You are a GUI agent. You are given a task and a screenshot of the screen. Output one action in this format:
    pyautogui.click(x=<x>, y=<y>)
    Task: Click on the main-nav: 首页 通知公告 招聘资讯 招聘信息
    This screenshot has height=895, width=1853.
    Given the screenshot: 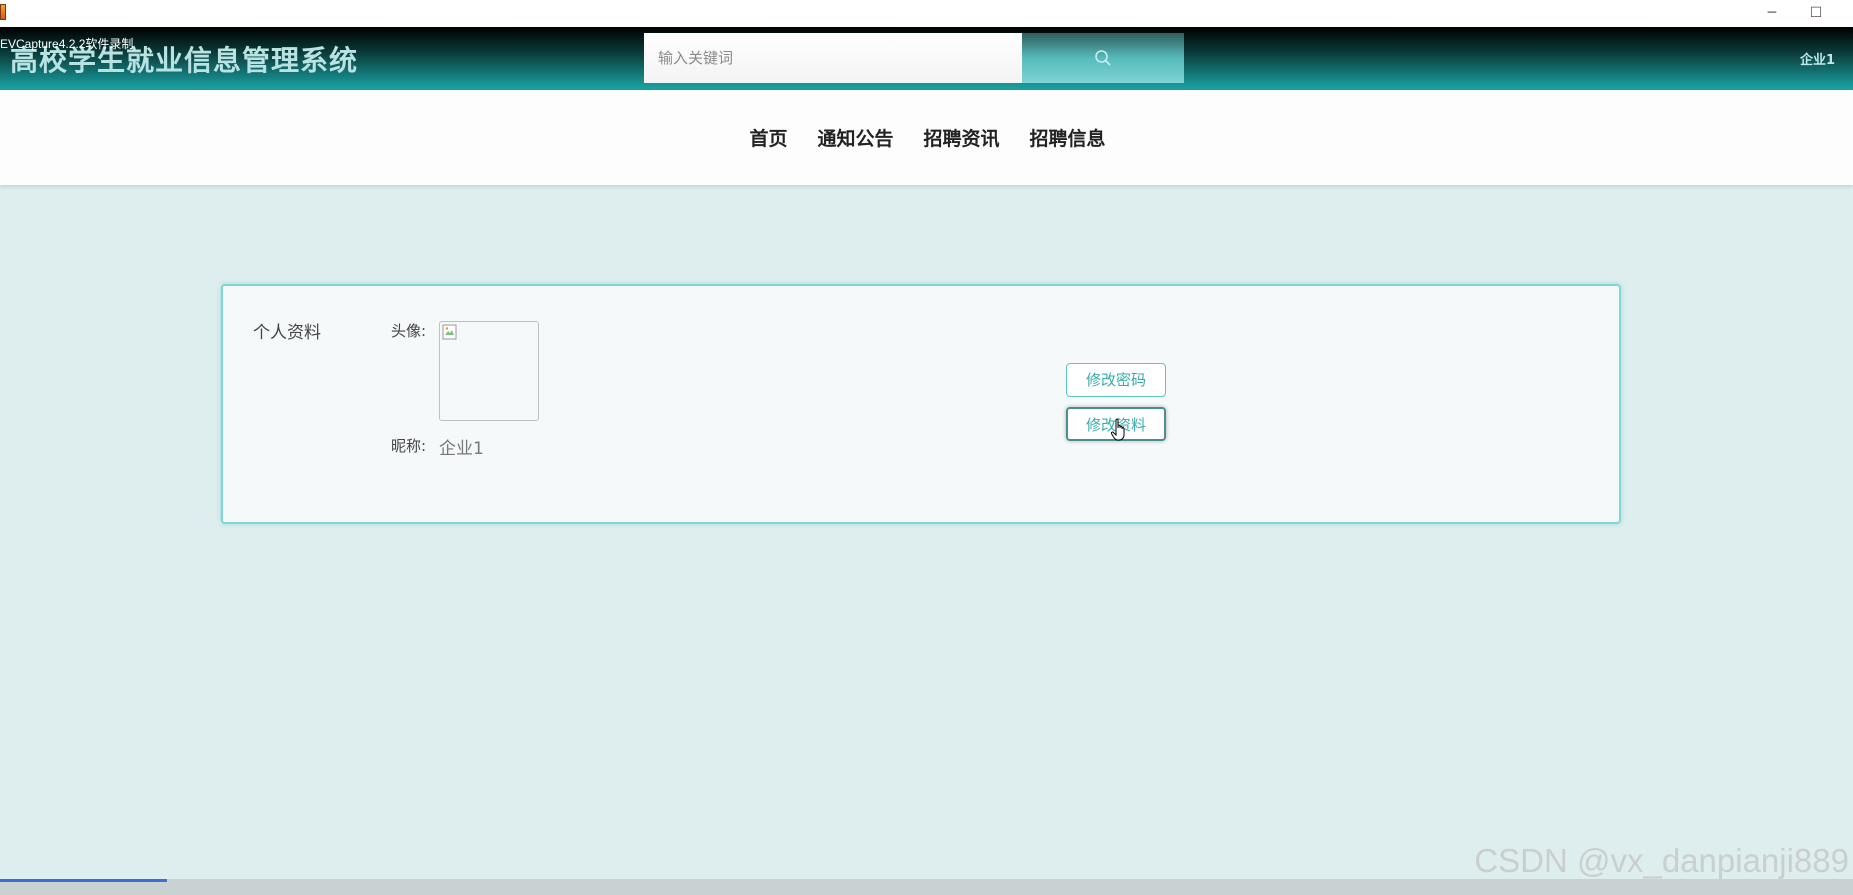 What is the action you would take?
    pyautogui.click(x=926, y=137)
    